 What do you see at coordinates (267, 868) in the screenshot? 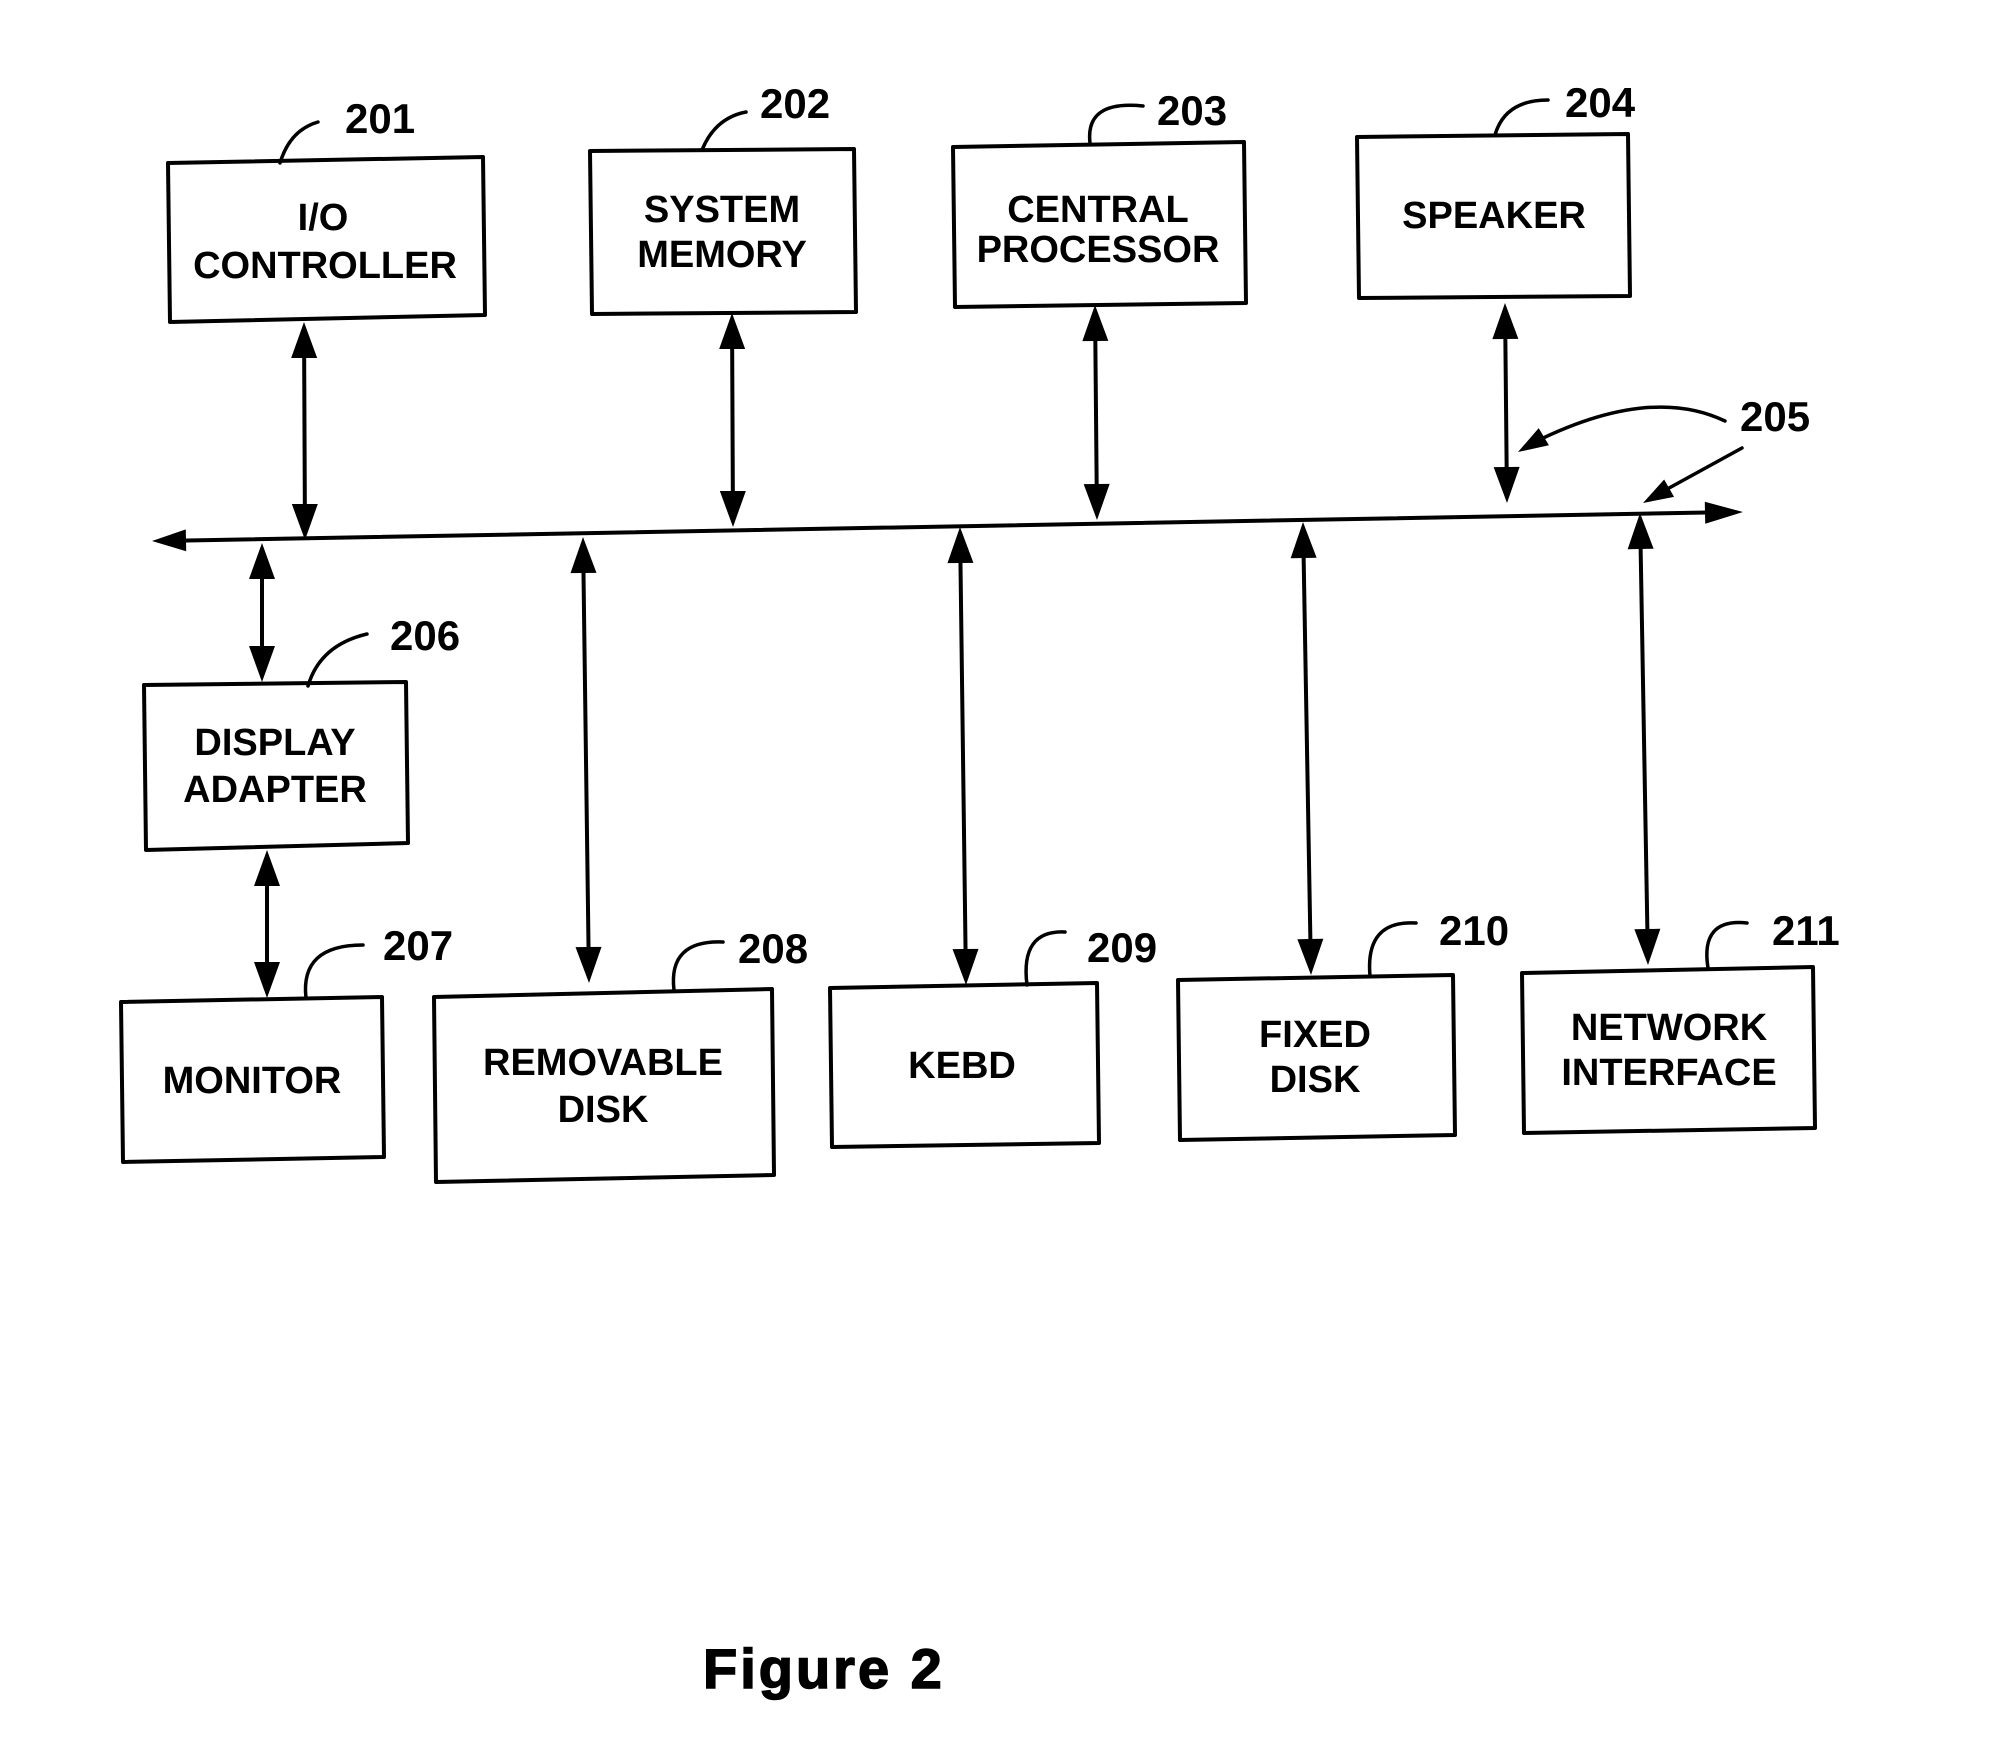
I see `connection-arrowhead-monitor-start` at bounding box center [267, 868].